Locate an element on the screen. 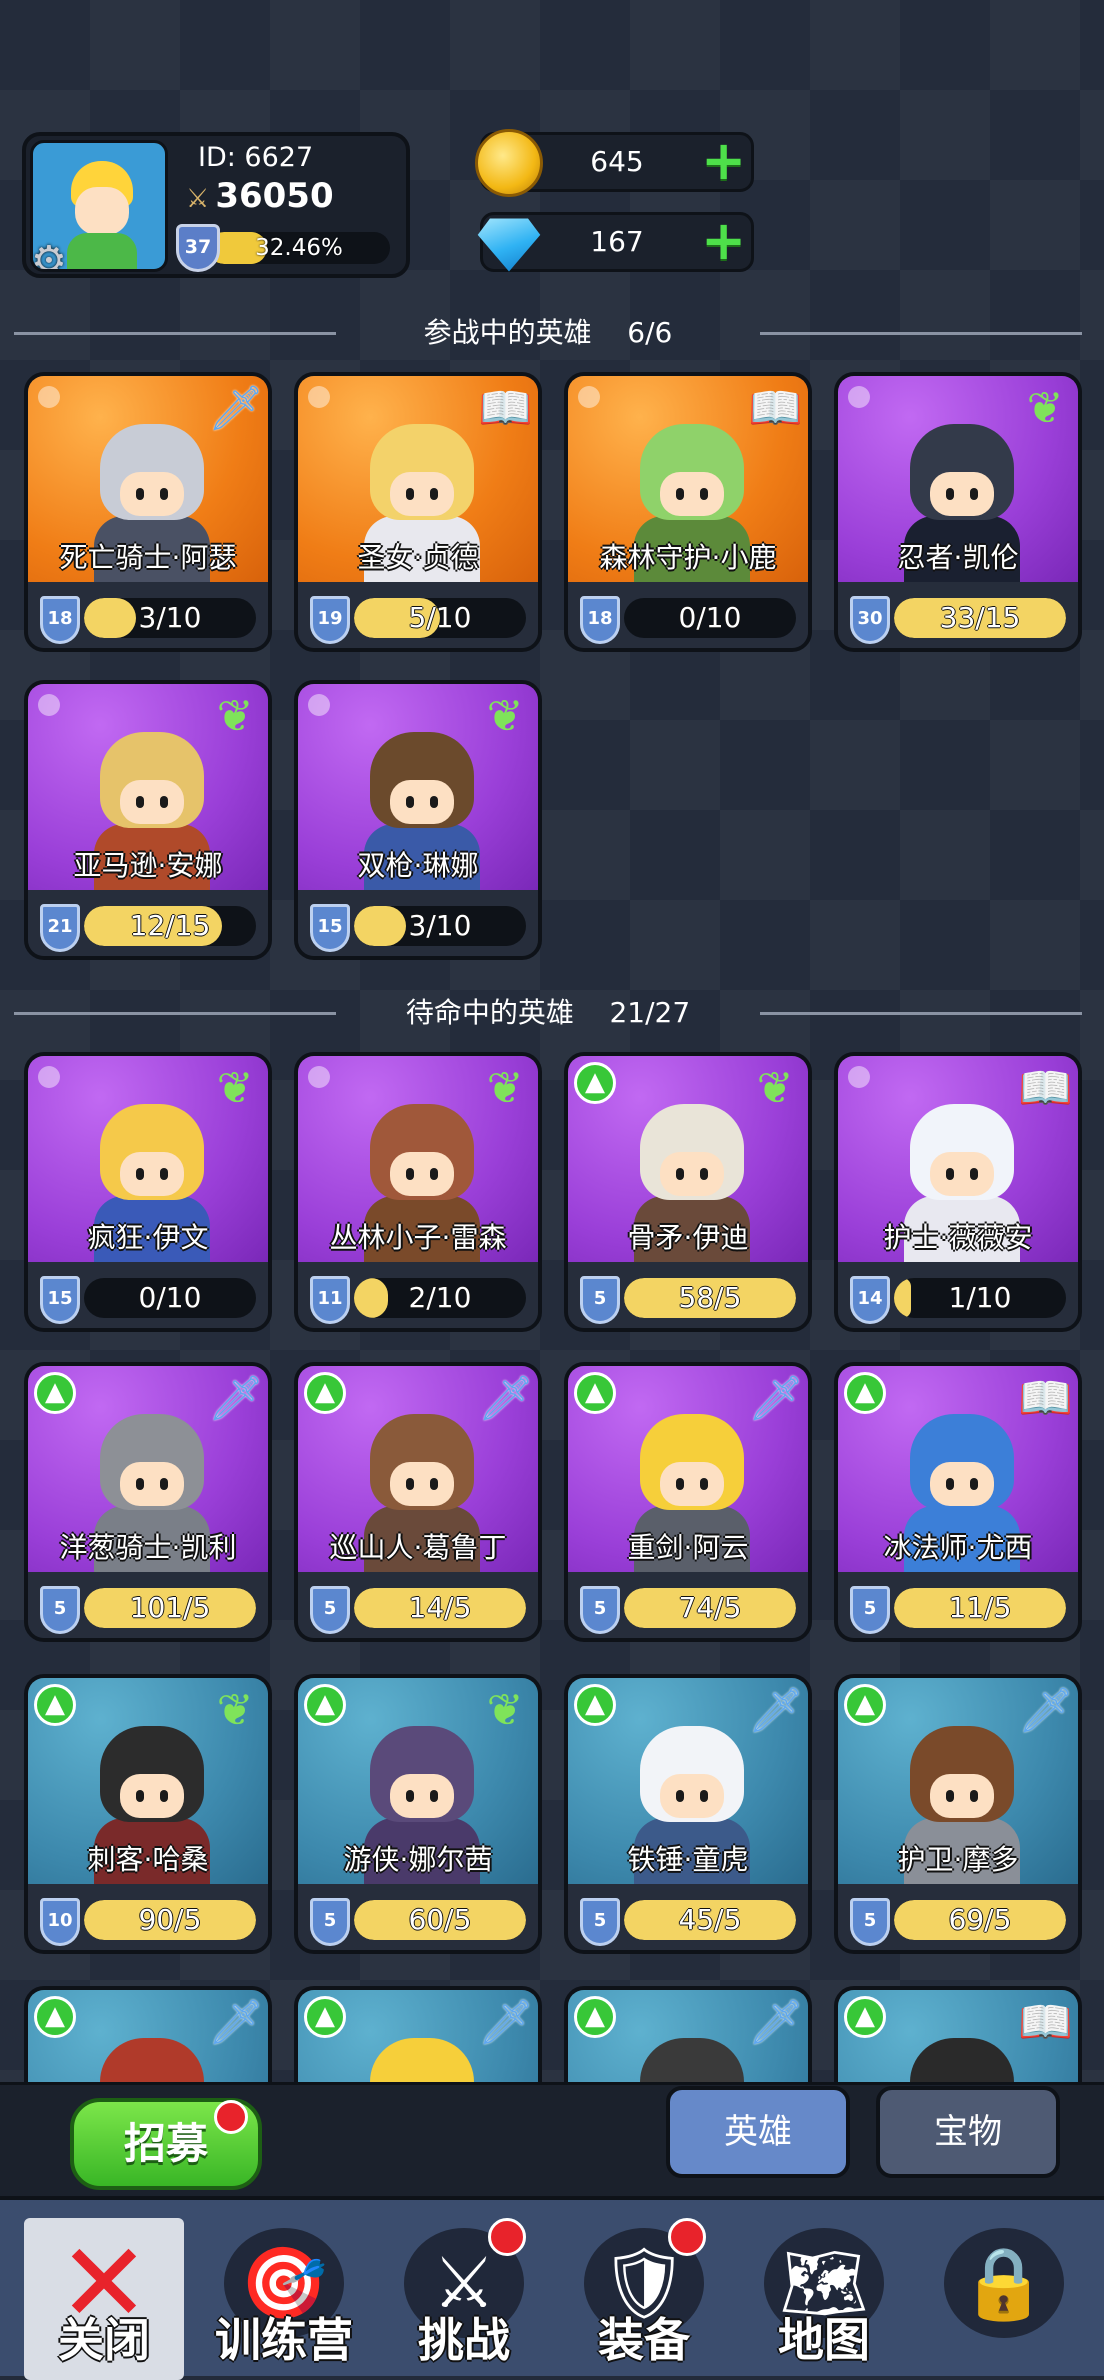 This screenshot has width=1104, height=2380. hero-name: 亚马逊·安娜 is located at coordinates (148, 865).